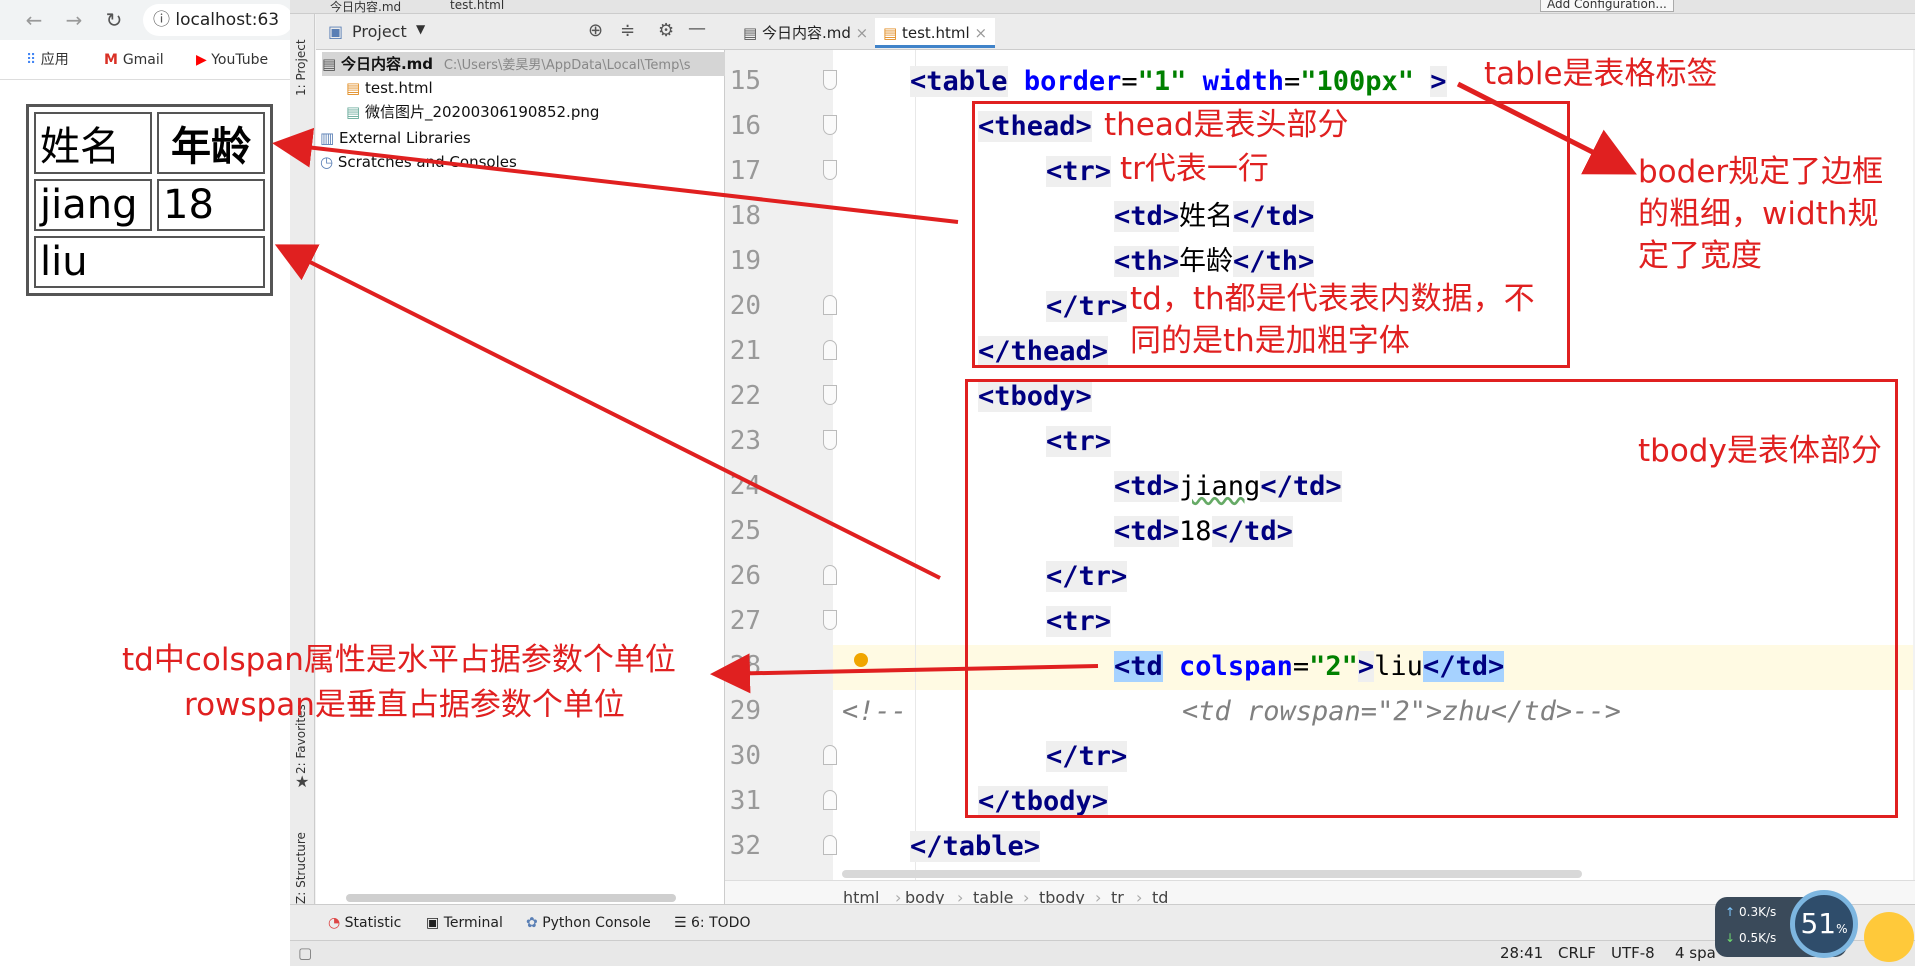 This screenshot has height=966, width=1915. What do you see at coordinates (607, 412) in the screenshot?
I see `arrow-tbody` at bounding box center [607, 412].